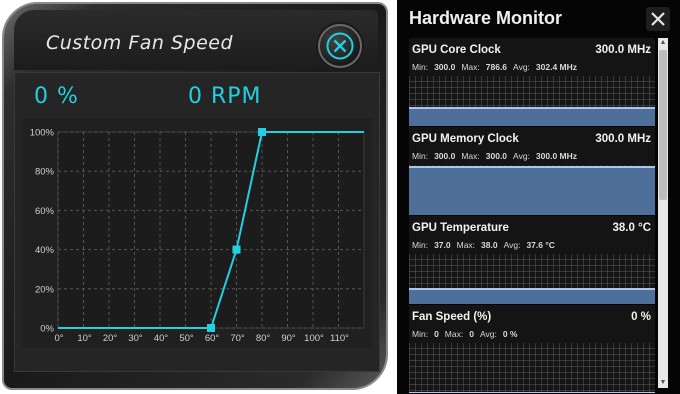  Describe the element at coordinates (45, 172) in the screenshot. I see `y-tick-label: 80%` at that location.